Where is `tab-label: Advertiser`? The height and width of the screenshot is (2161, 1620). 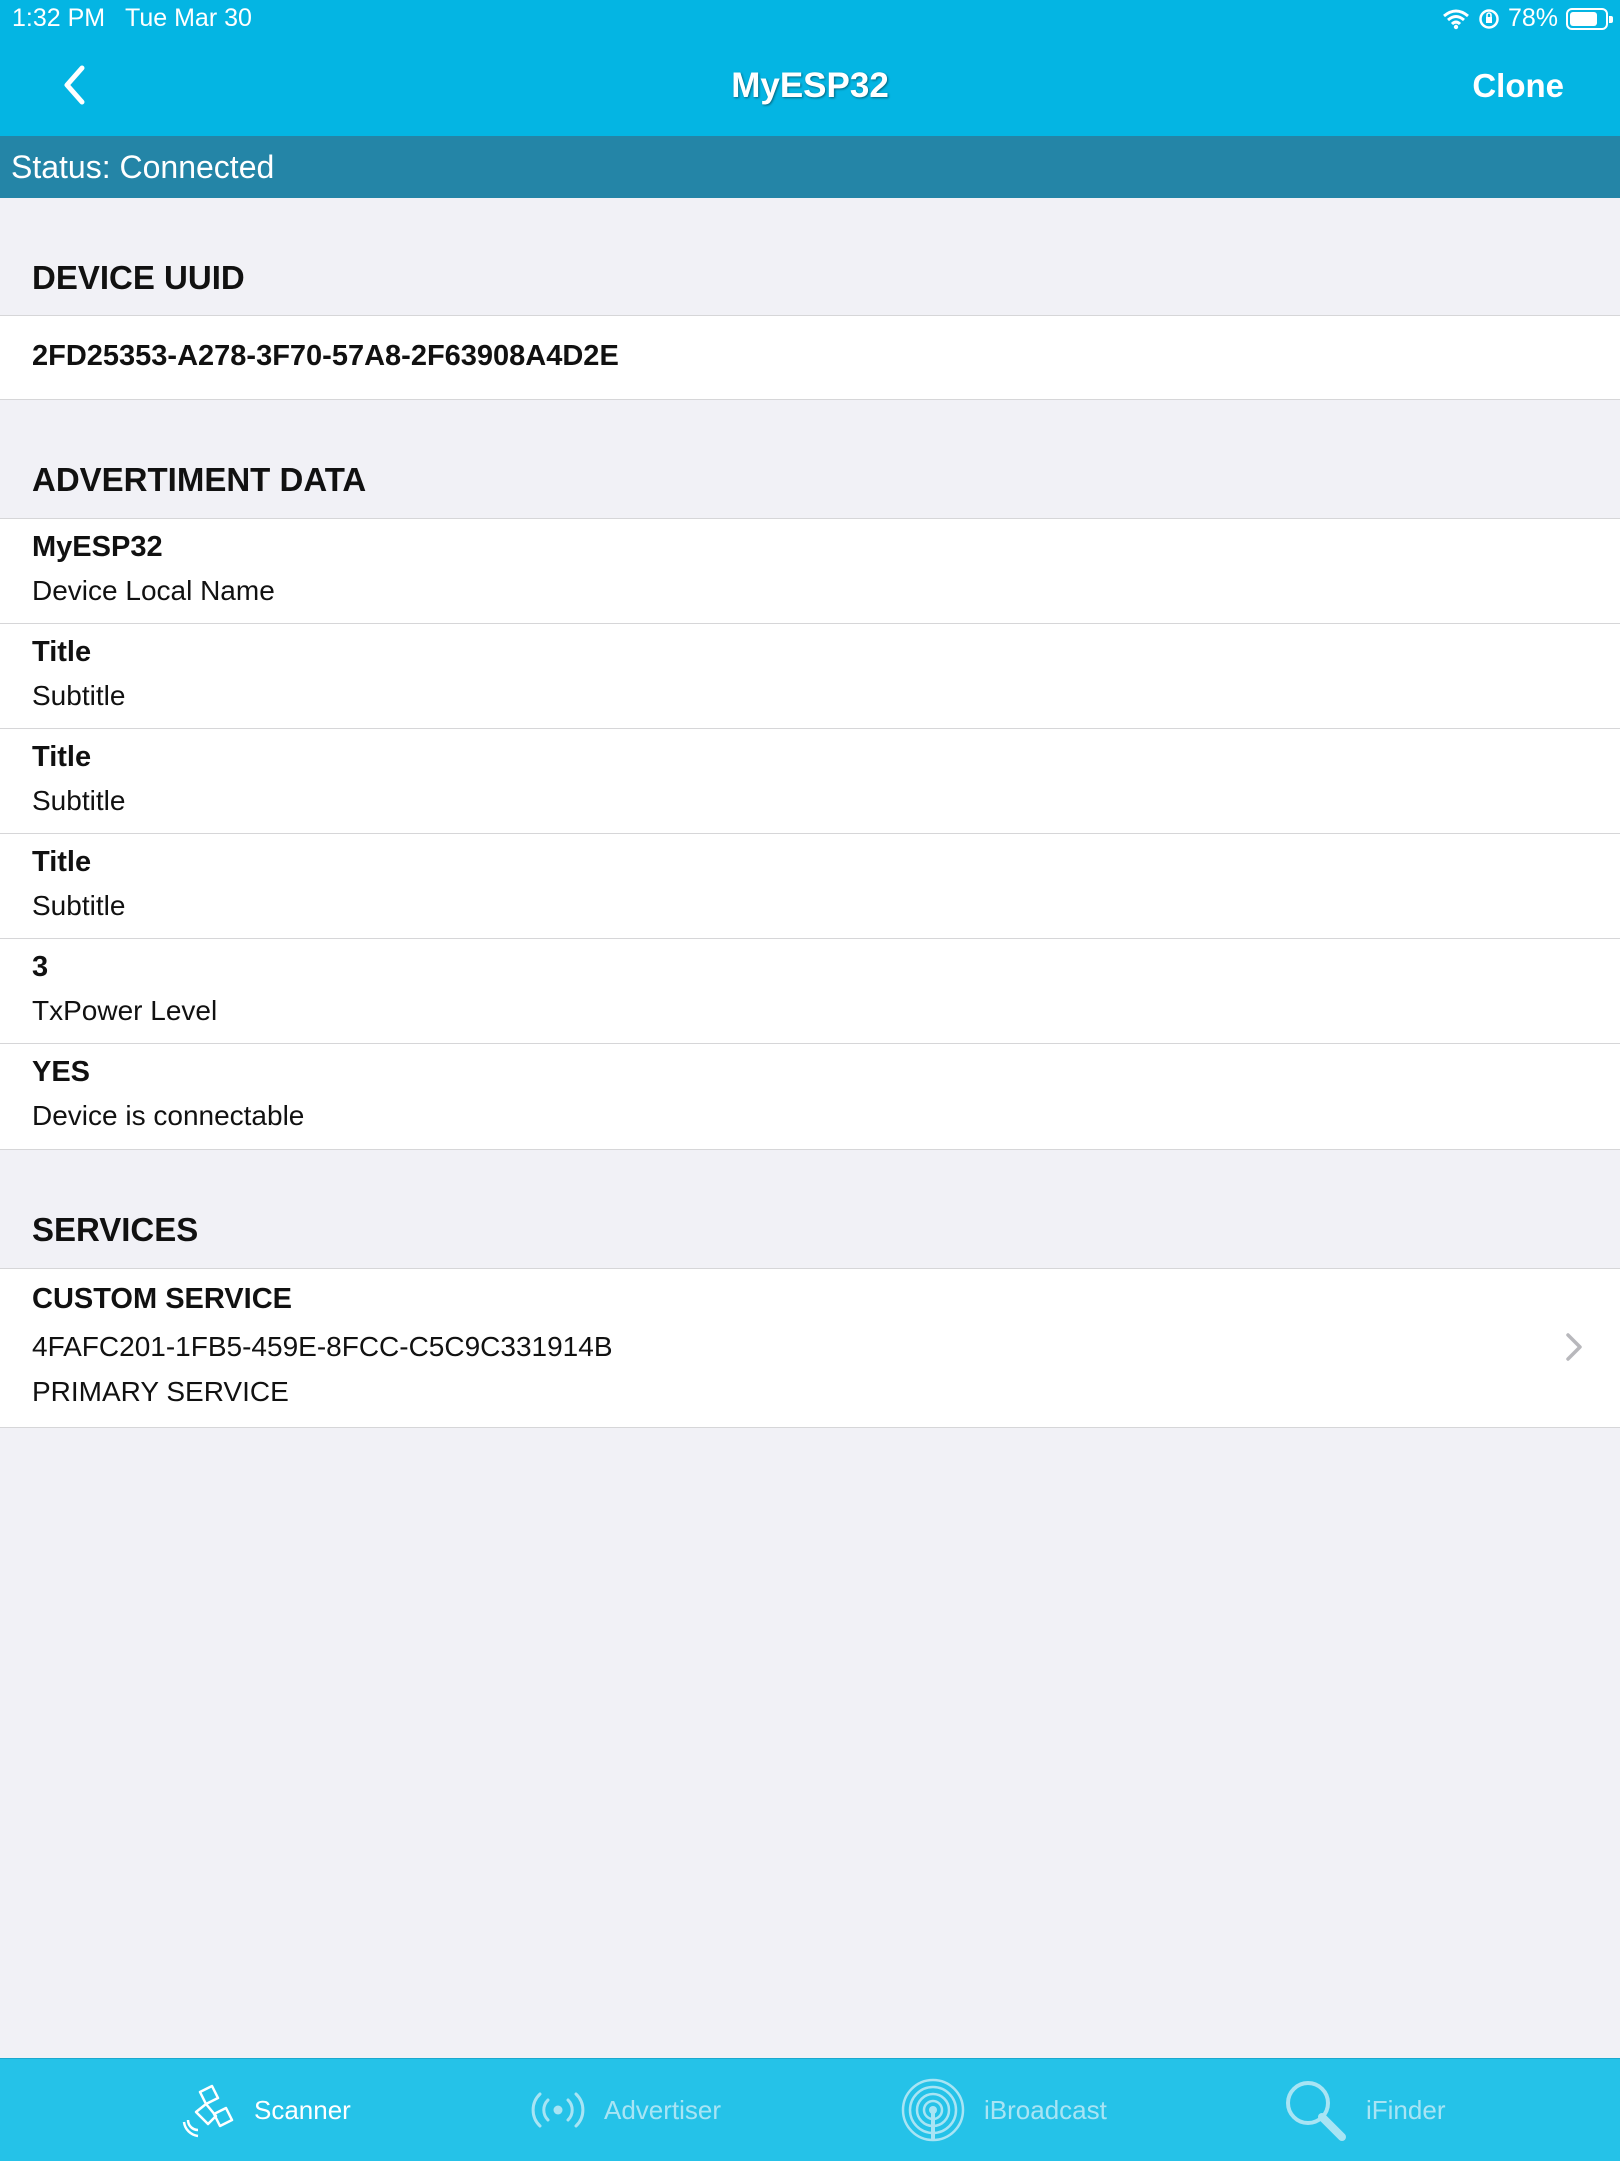
tab-label: Advertiser is located at coordinates (663, 2109).